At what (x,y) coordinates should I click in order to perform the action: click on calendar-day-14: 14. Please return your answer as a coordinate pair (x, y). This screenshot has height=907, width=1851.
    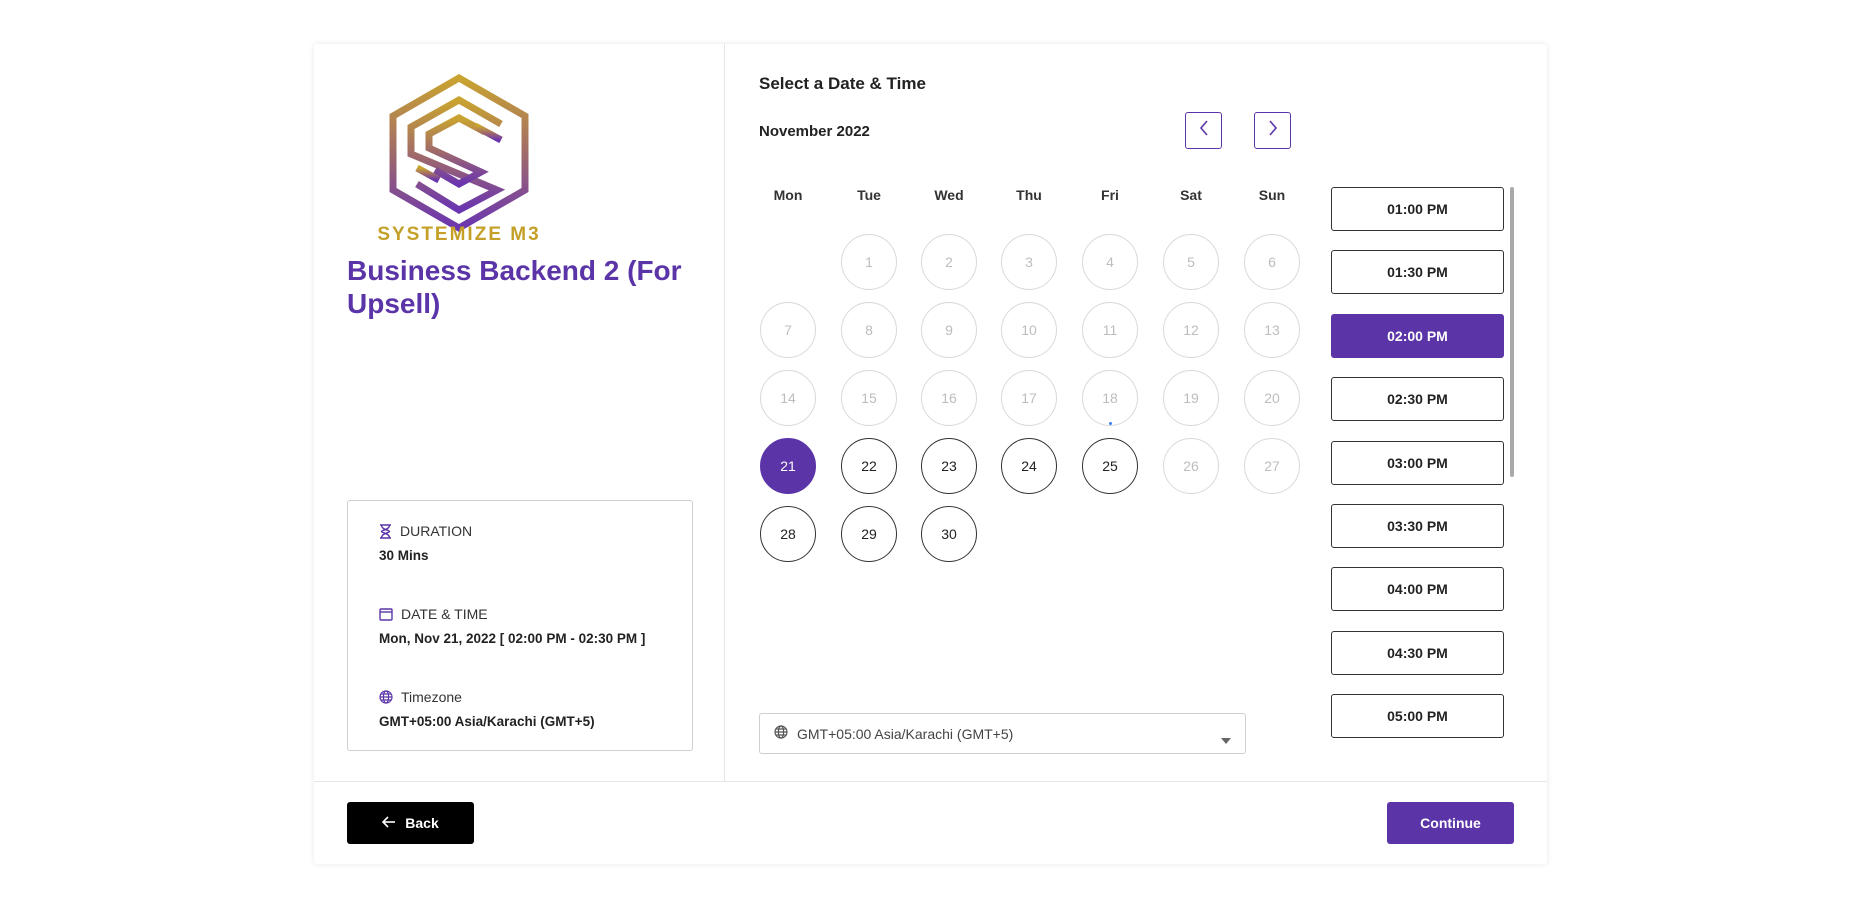
    Looking at the image, I should click on (788, 398).